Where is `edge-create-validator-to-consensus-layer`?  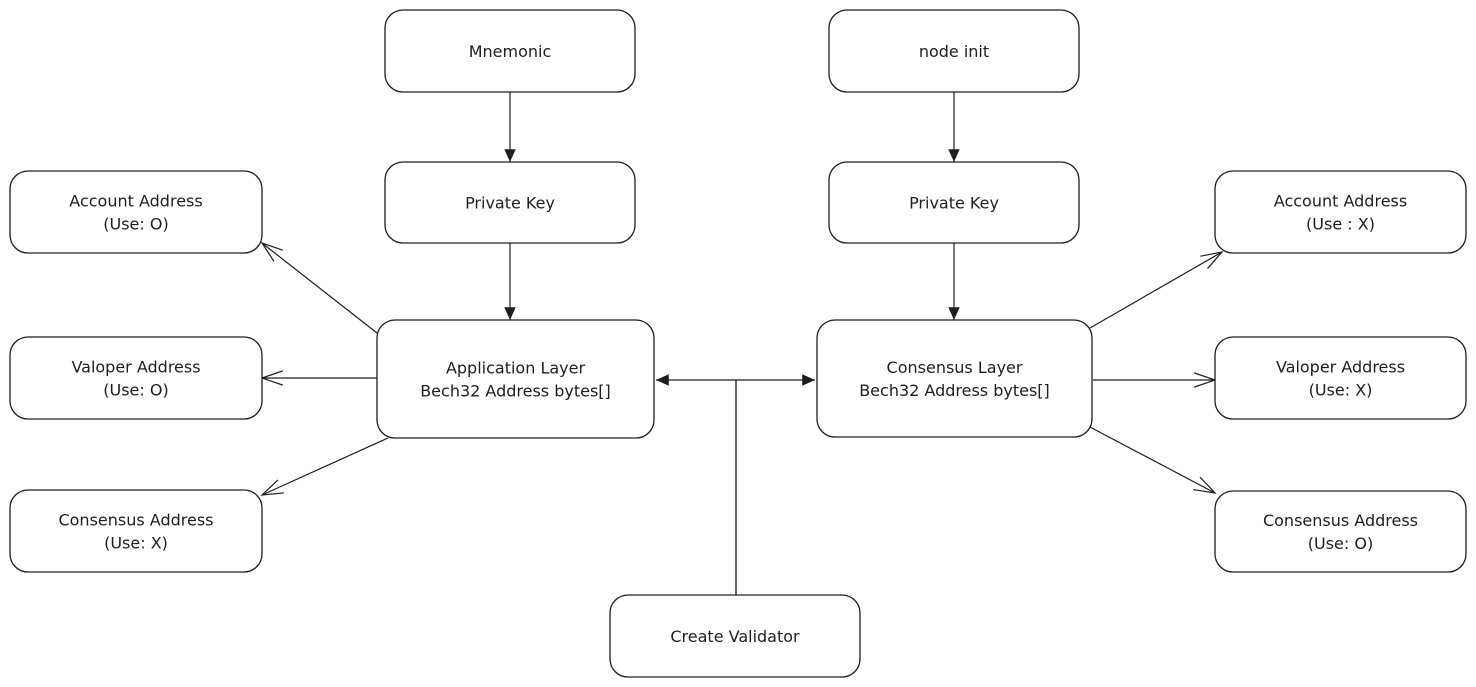 edge-create-validator-to-consensus-layer is located at coordinates (775, 484).